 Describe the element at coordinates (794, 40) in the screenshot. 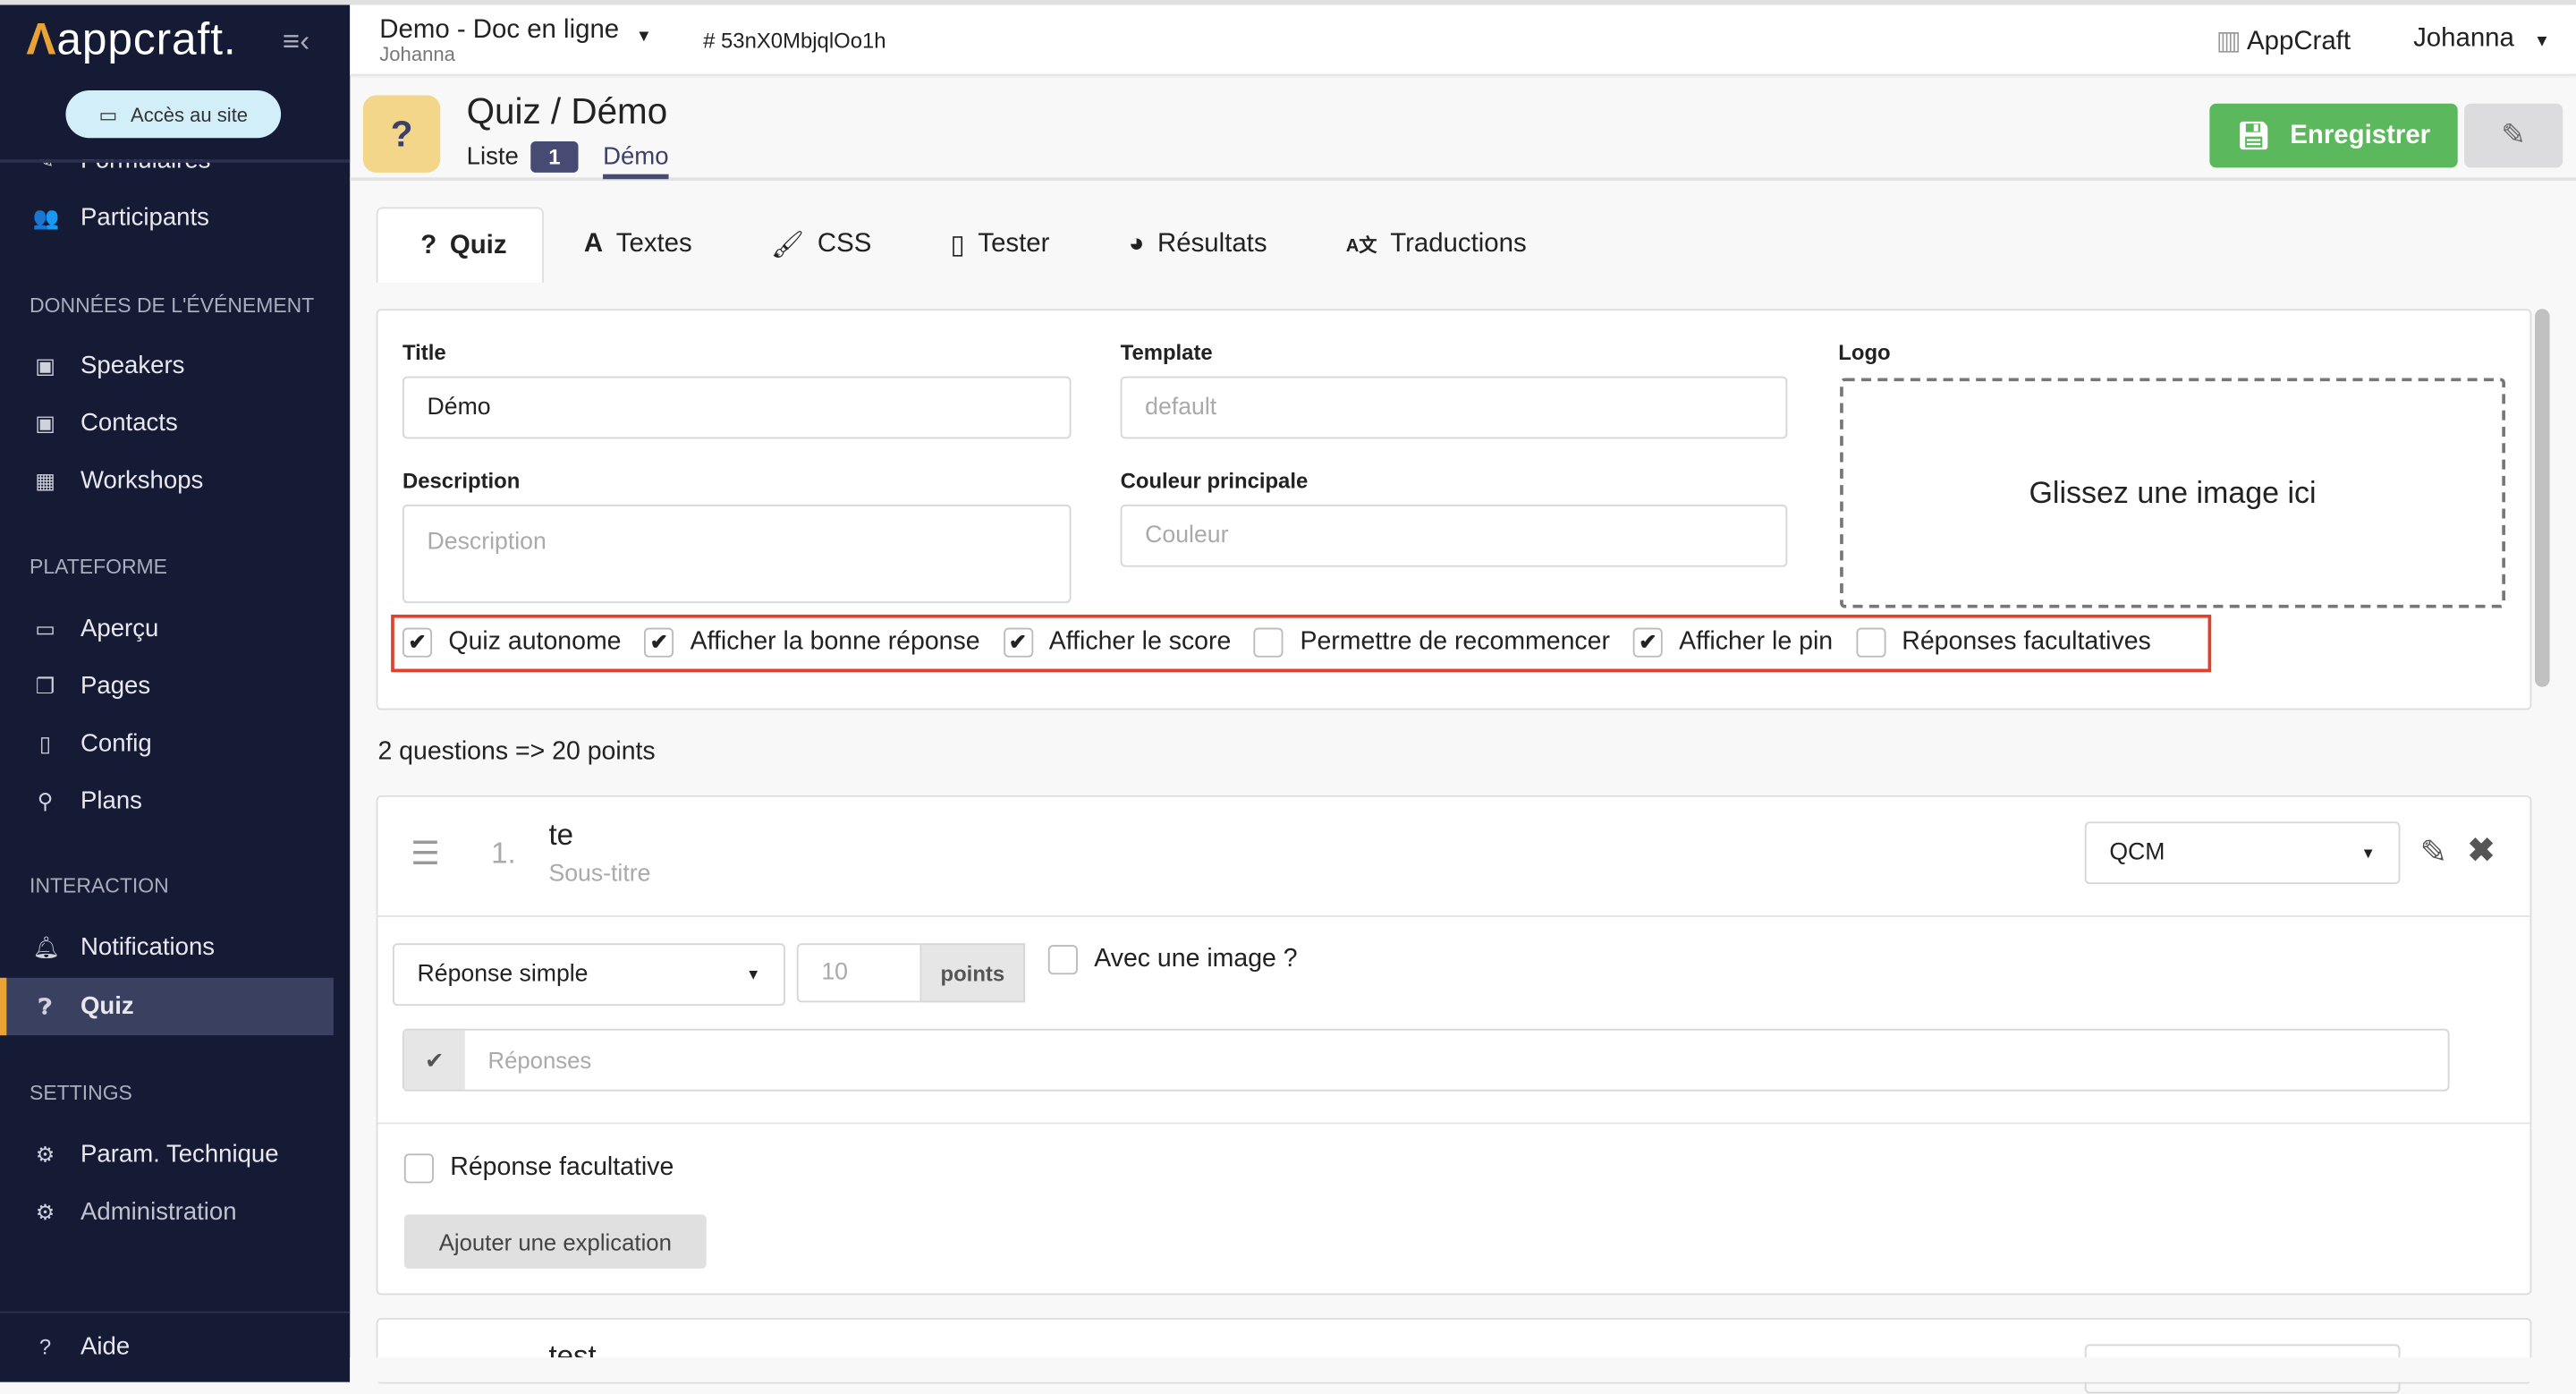

I see `project-id: # 53nX0MbjqlOo1h` at that location.